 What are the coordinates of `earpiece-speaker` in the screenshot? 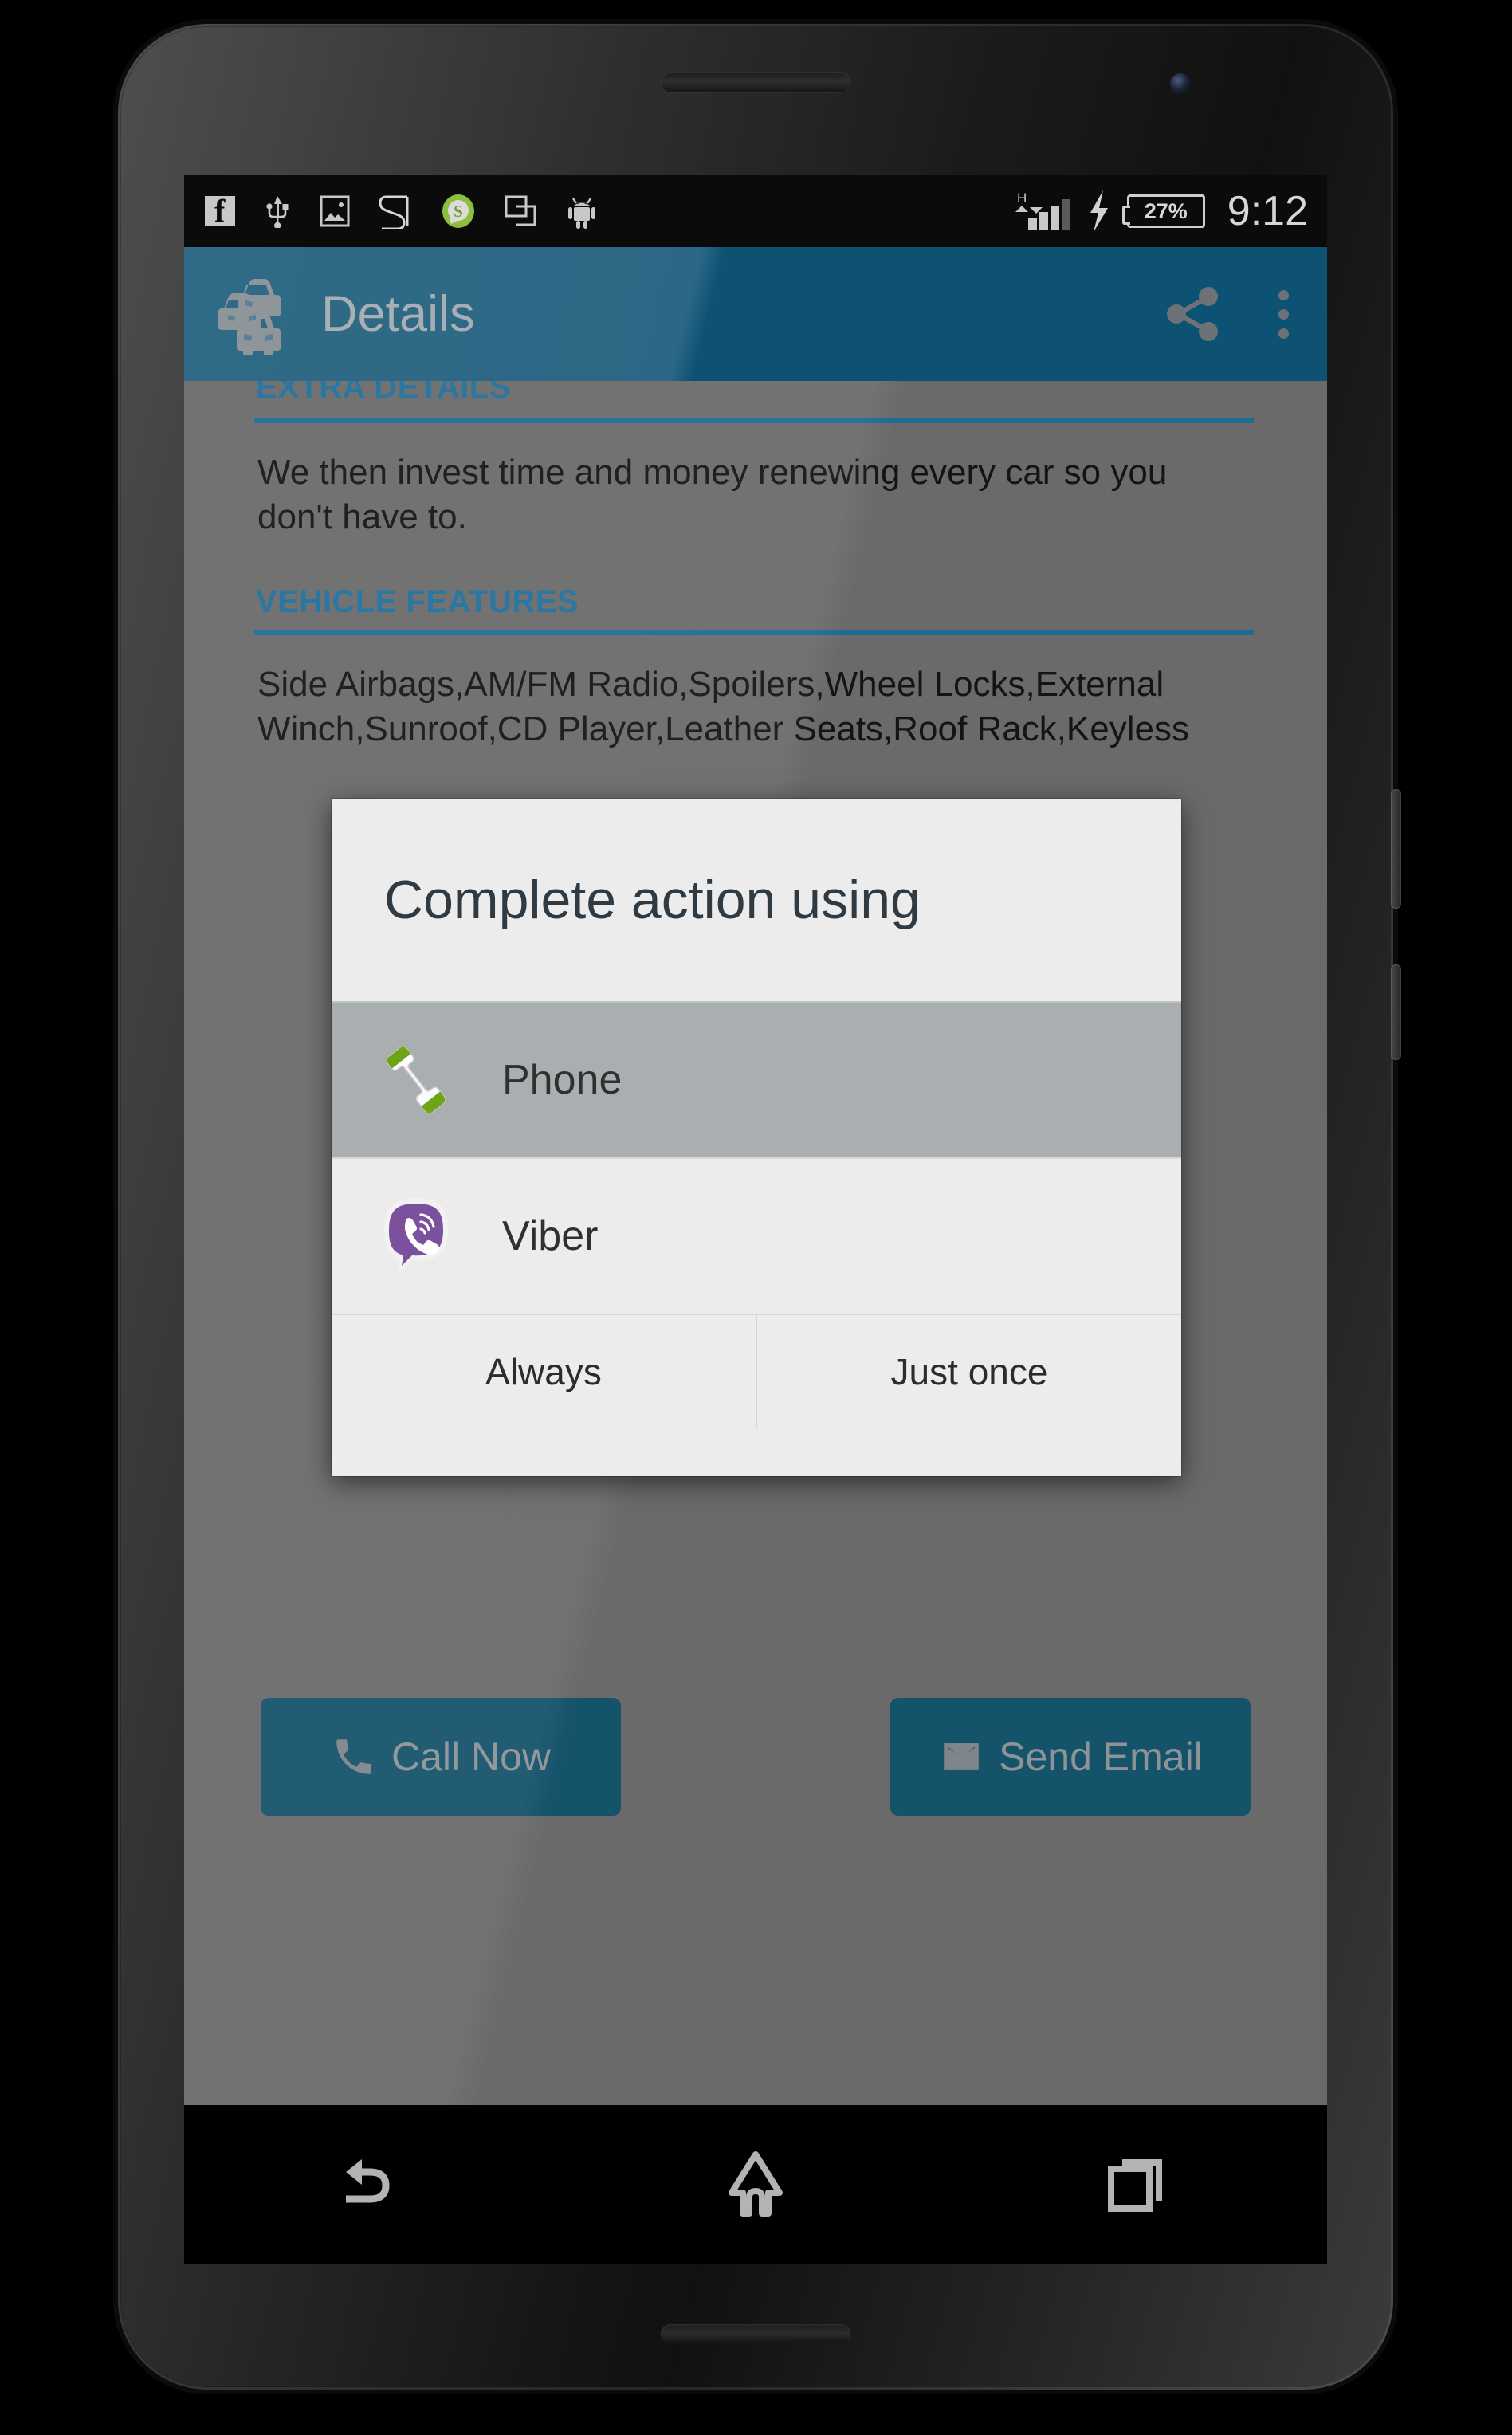 It's located at (755, 82).